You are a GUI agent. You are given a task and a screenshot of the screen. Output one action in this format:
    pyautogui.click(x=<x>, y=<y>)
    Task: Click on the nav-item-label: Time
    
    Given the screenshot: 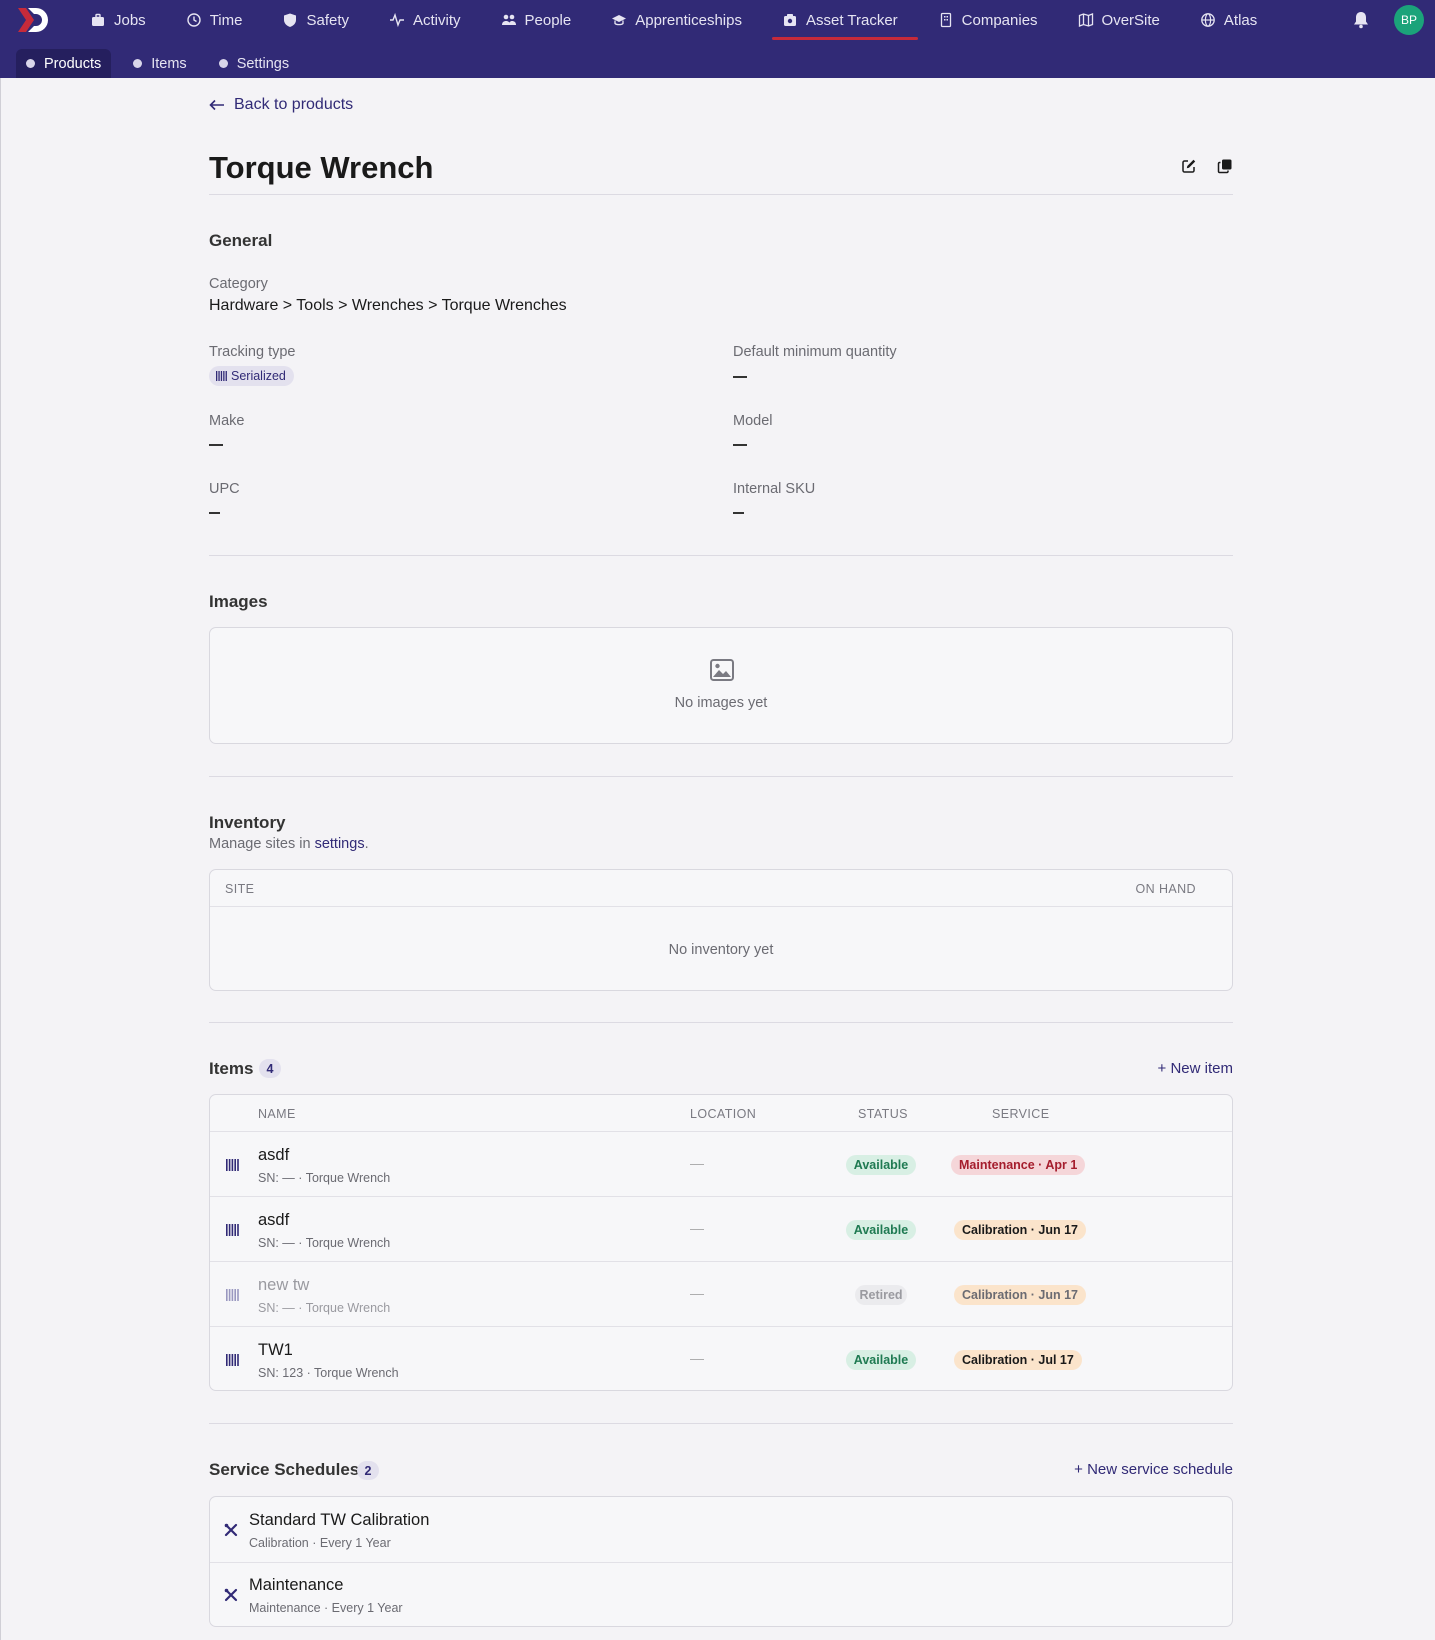 What is the action you would take?
    pyautogui.click(x=226, y=20)
    